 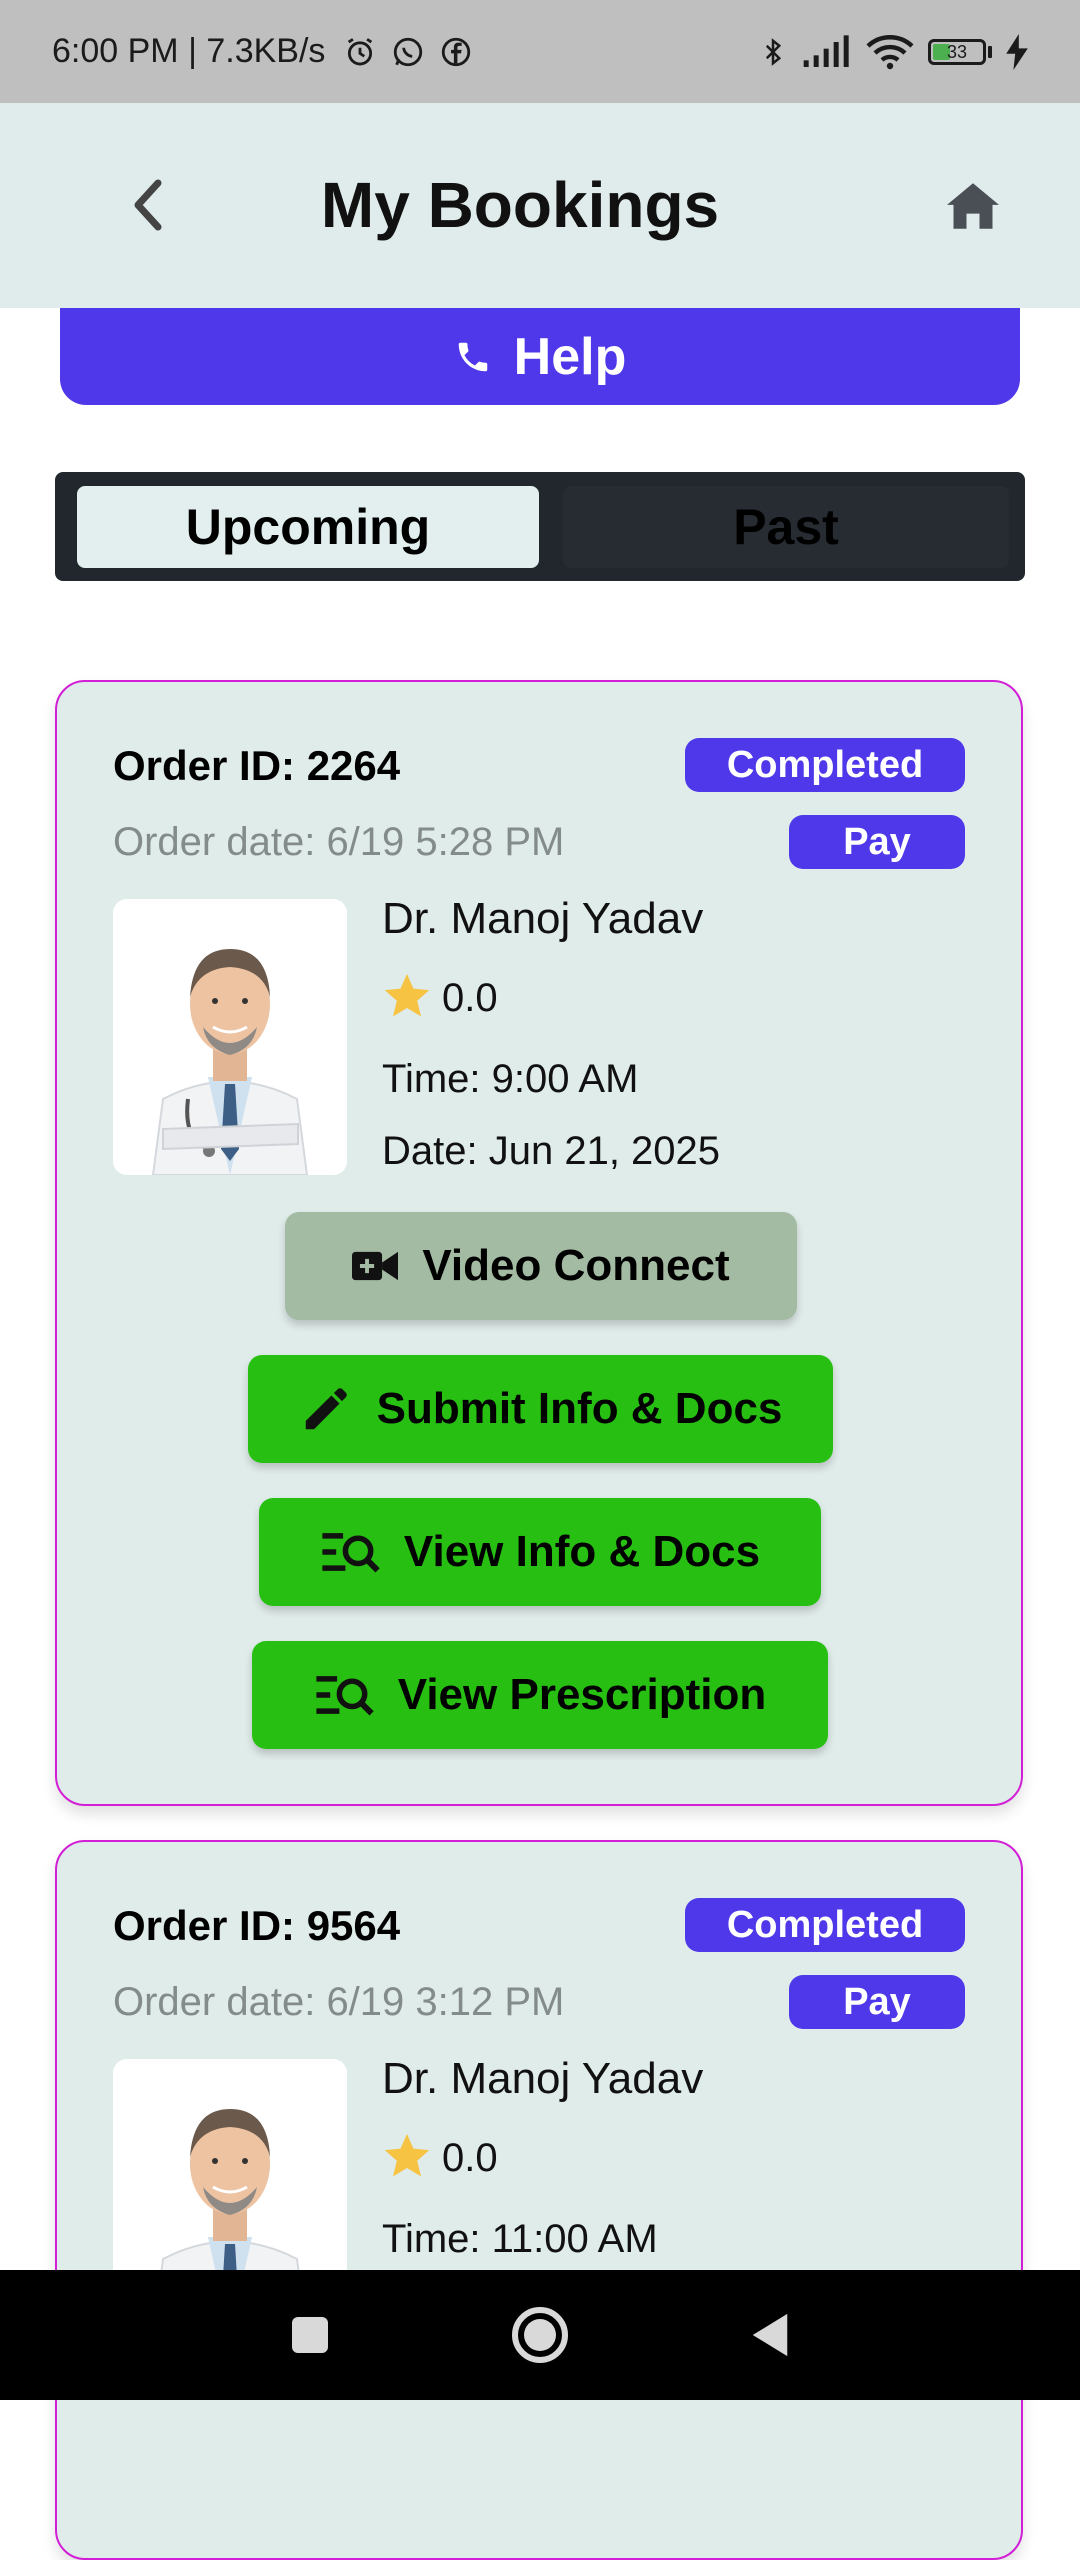 What do you see at coordinates (339, 842) in the screenshot?
I see `order-date: Order date: 6/19 5:28 PM` at bounding box center [339, 842].